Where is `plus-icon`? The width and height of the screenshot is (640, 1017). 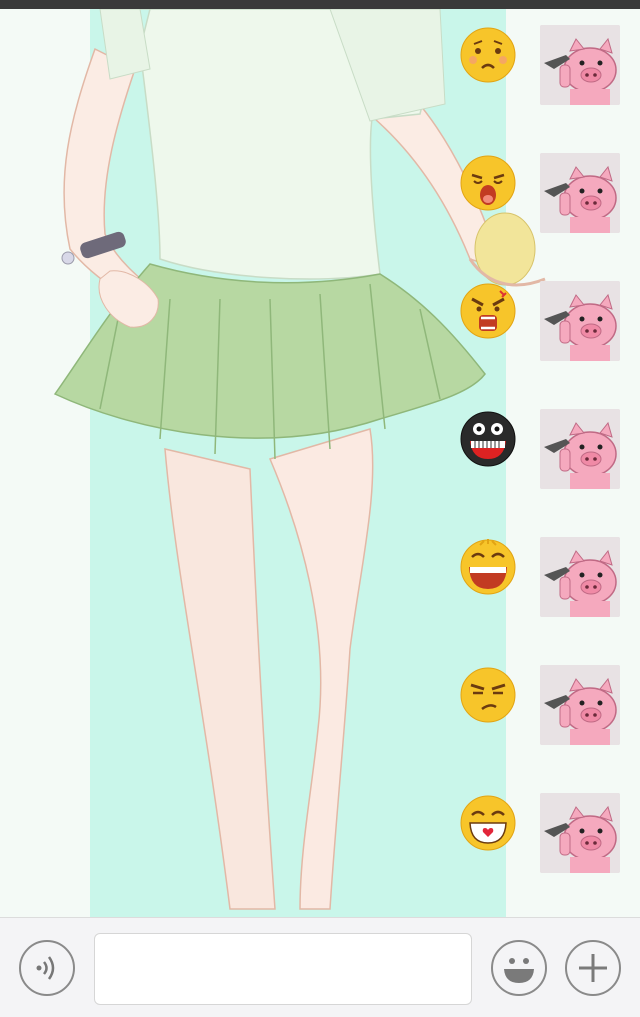 plus-icon is located at coordinates (593, 968).